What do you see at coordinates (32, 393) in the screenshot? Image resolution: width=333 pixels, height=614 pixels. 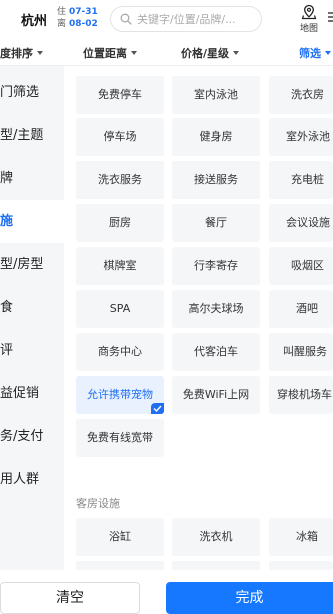 I see `category-benefits-promotions: 益促销` at bounding box center [32, 393].